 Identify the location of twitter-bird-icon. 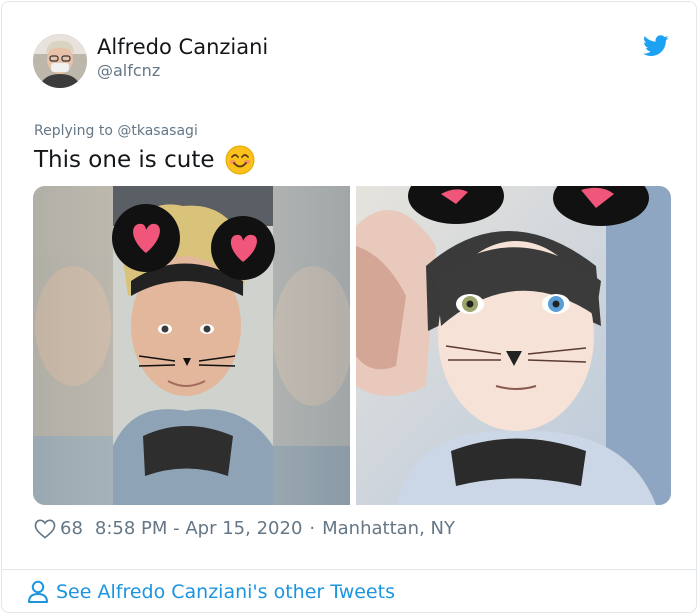
(656, 46).